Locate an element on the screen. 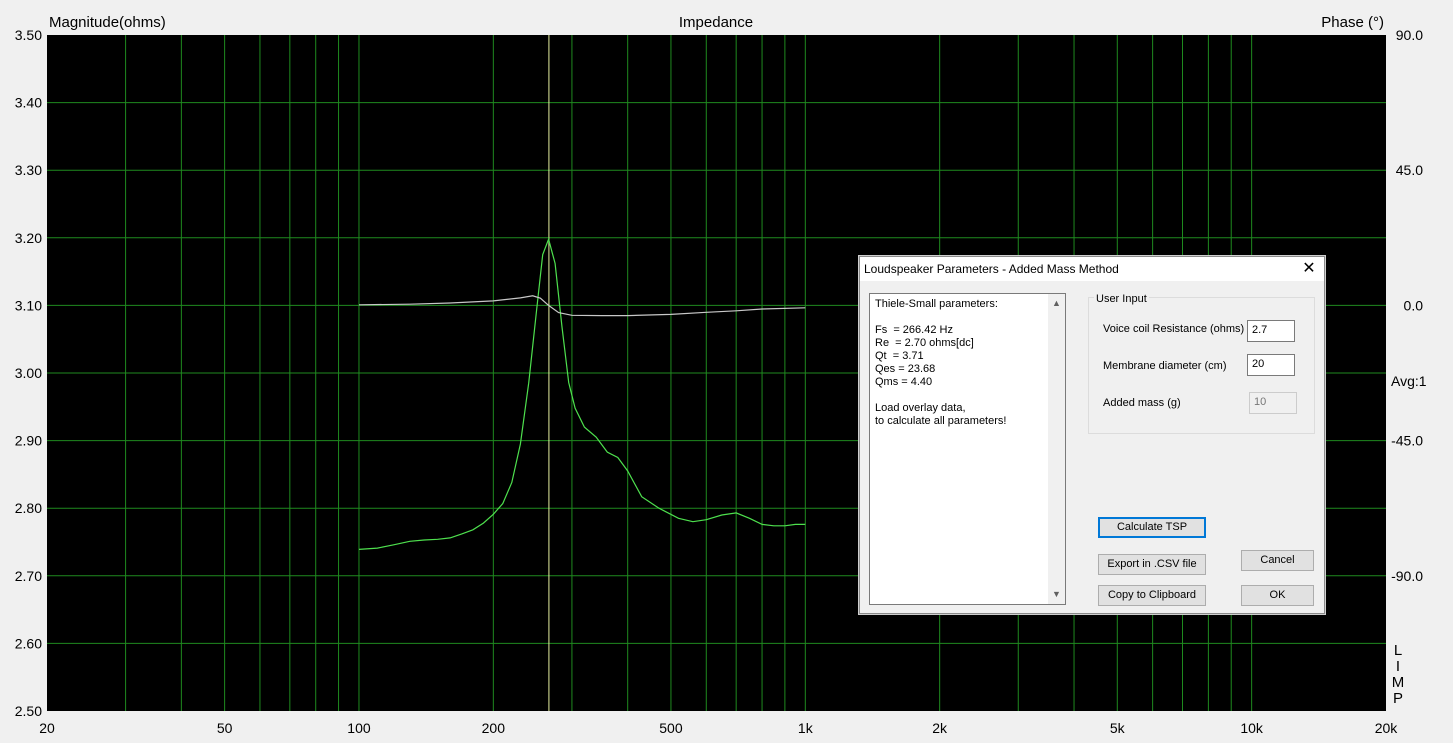 The height and width of the screenshot is (743, 1453). limp-letter: L is located at coordinates (1398, 650).